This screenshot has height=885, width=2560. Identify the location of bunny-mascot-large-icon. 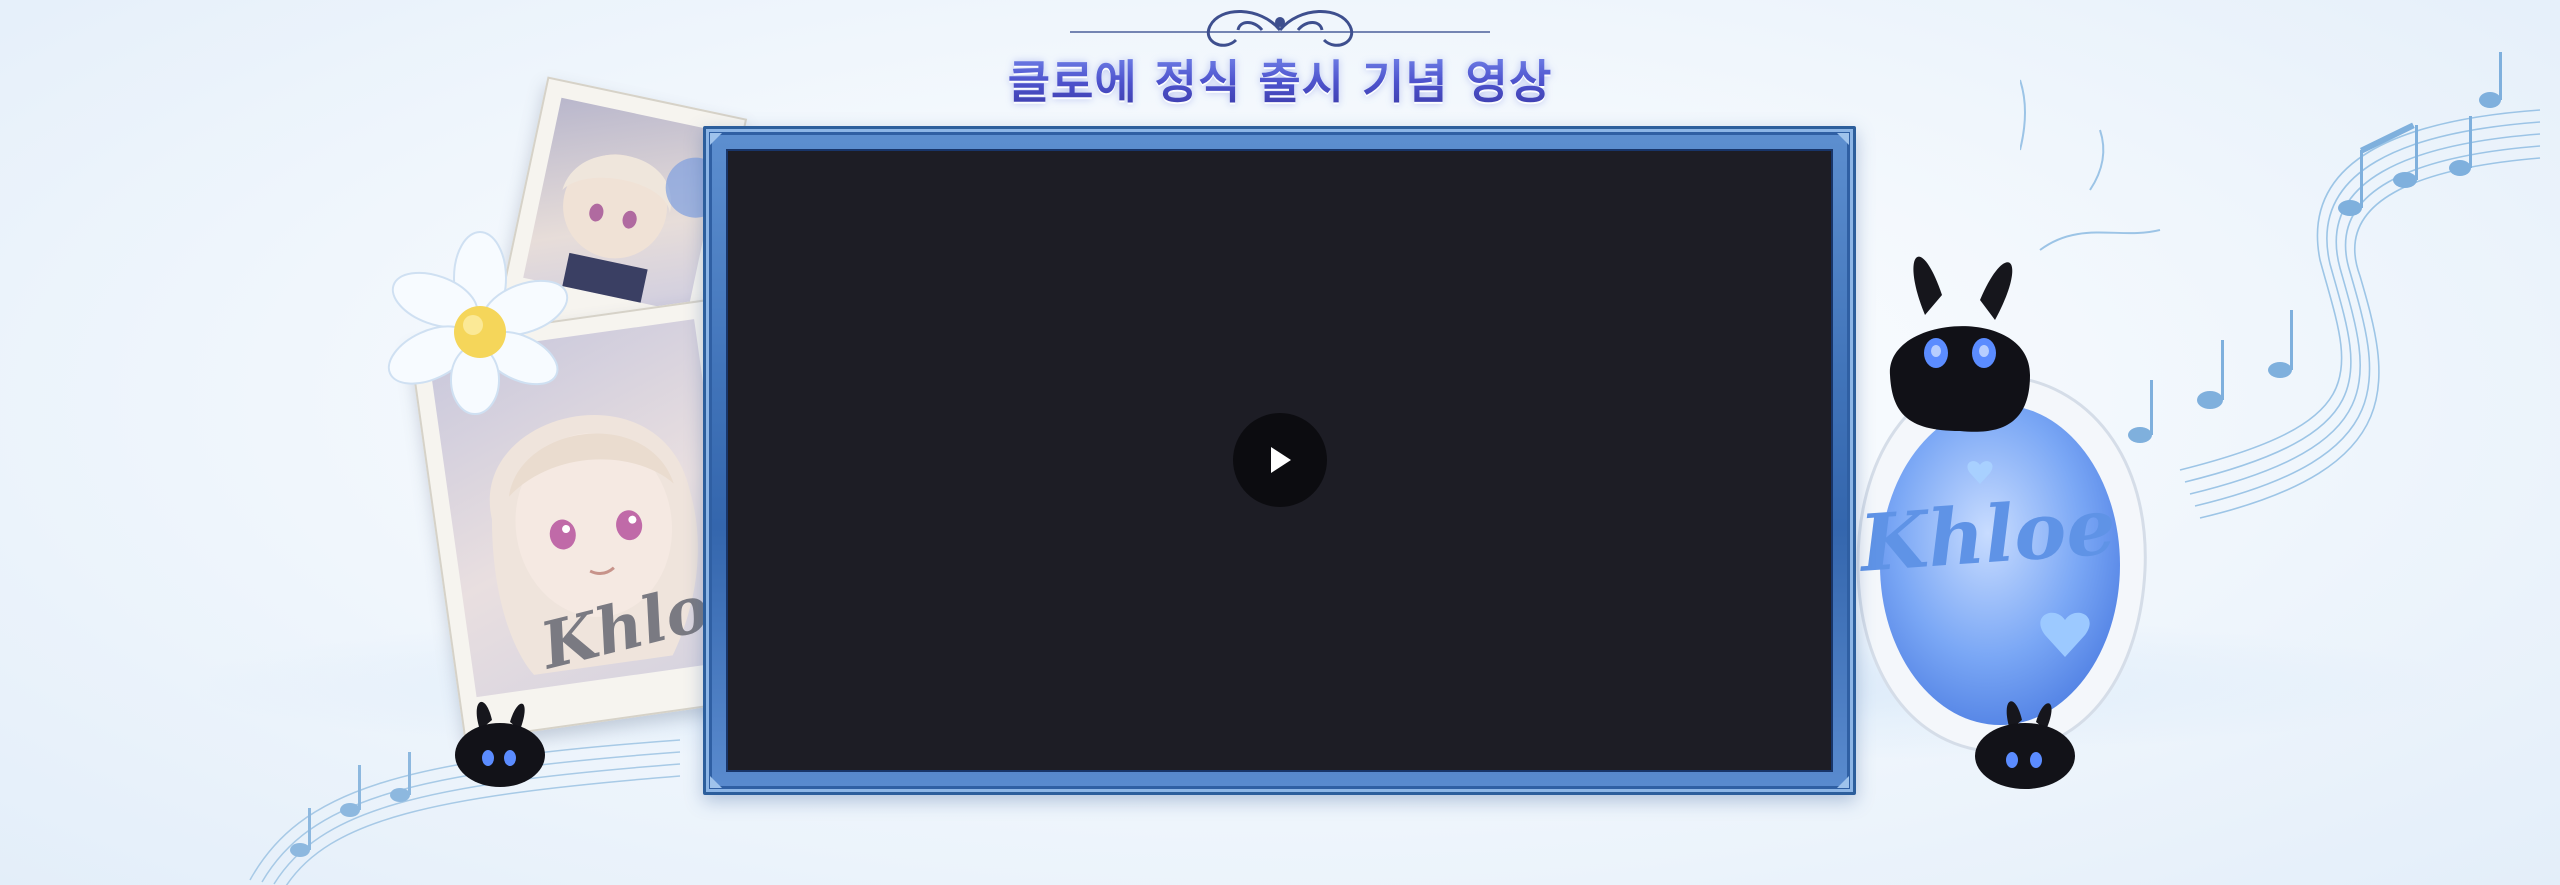
(1959, 344).